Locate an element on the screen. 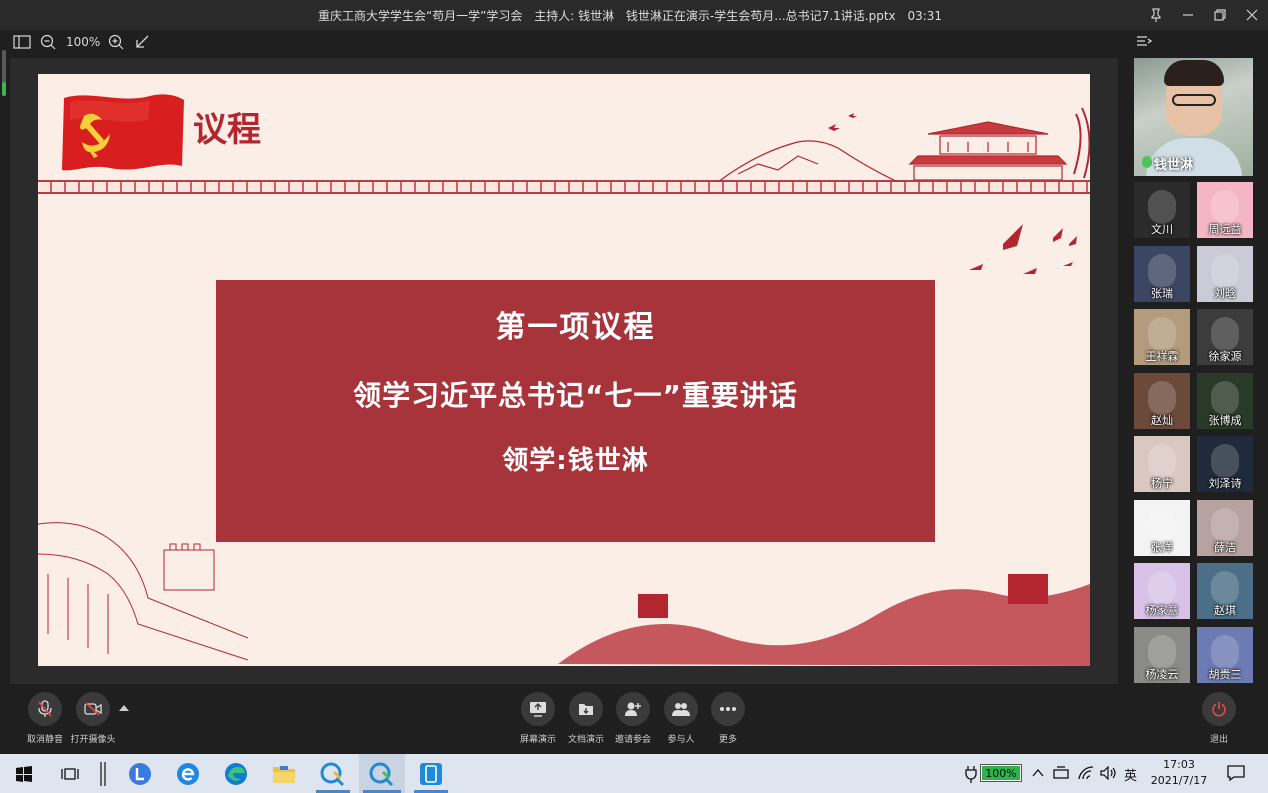 This screenshot has width=1268, height=793. windows-taskbar: 100% 英 17:03 2021/7/17 is located at coordinates (634, 773).